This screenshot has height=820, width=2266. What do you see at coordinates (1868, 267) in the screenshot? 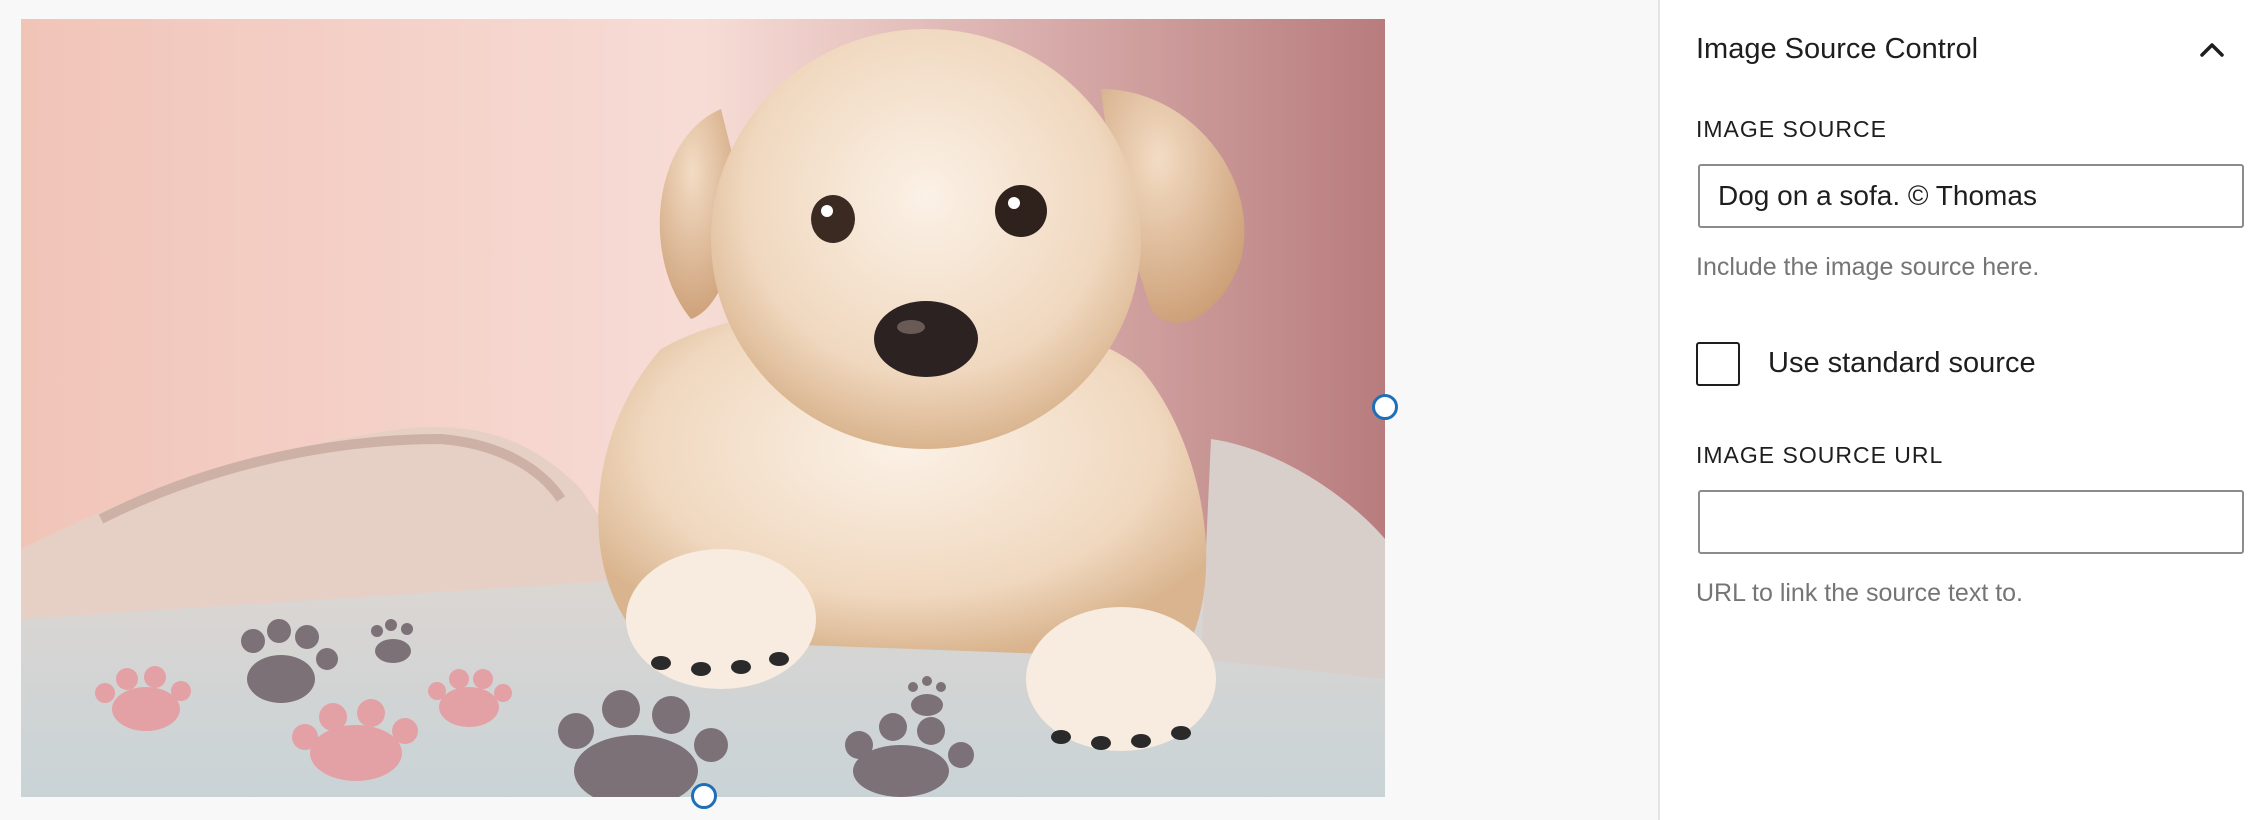
I see `image-source-help: Include the image source here.` at bounding box center [1868, 267].